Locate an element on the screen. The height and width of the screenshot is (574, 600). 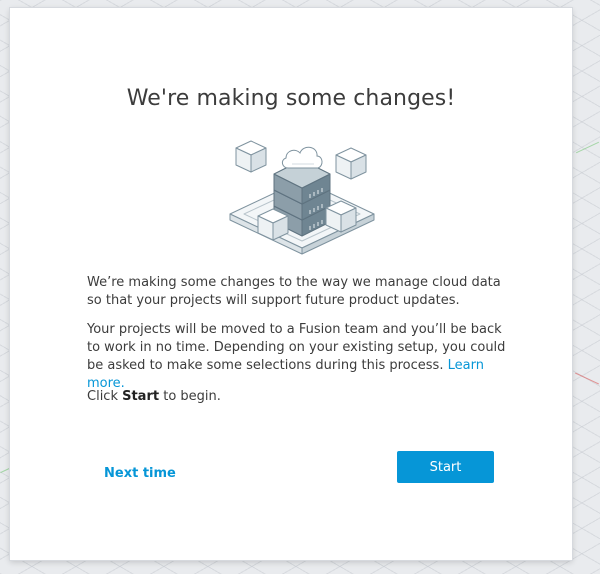
instruction-suffix: to begin. is located at coordinates (190, 396).